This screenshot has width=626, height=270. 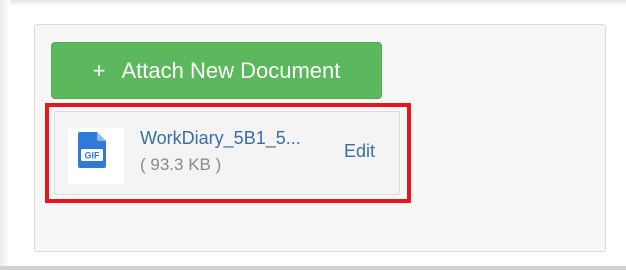 I want to click on top-edge, so click(x=313, y=3).